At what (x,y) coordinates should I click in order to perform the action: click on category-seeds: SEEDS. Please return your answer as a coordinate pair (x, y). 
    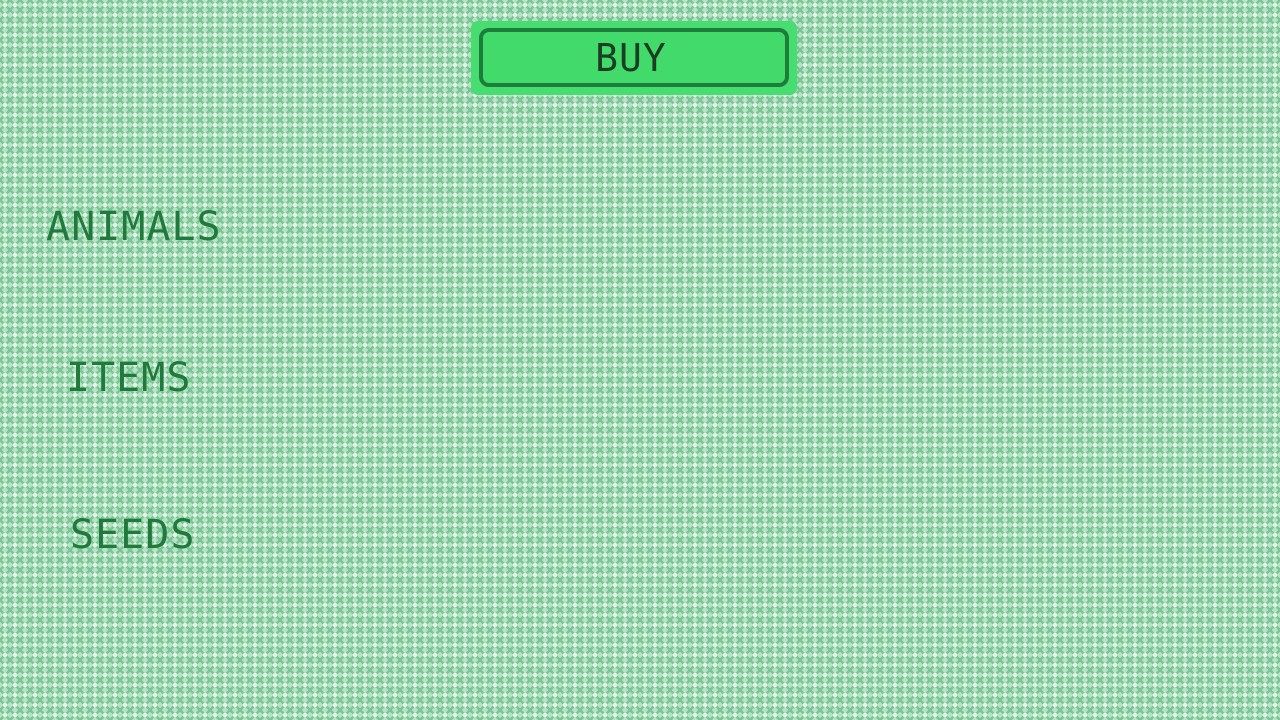
    Looking at the image, I should click on (132, 535).